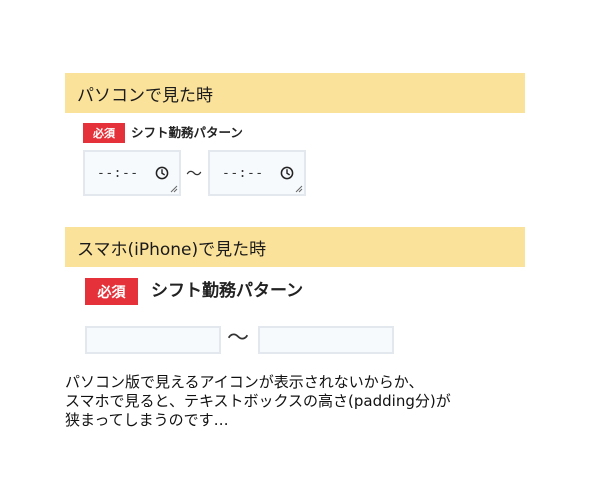  Describe the element at coordinates (118, 173) in the screenshot. I see `start-time-value: --:--` at that location.